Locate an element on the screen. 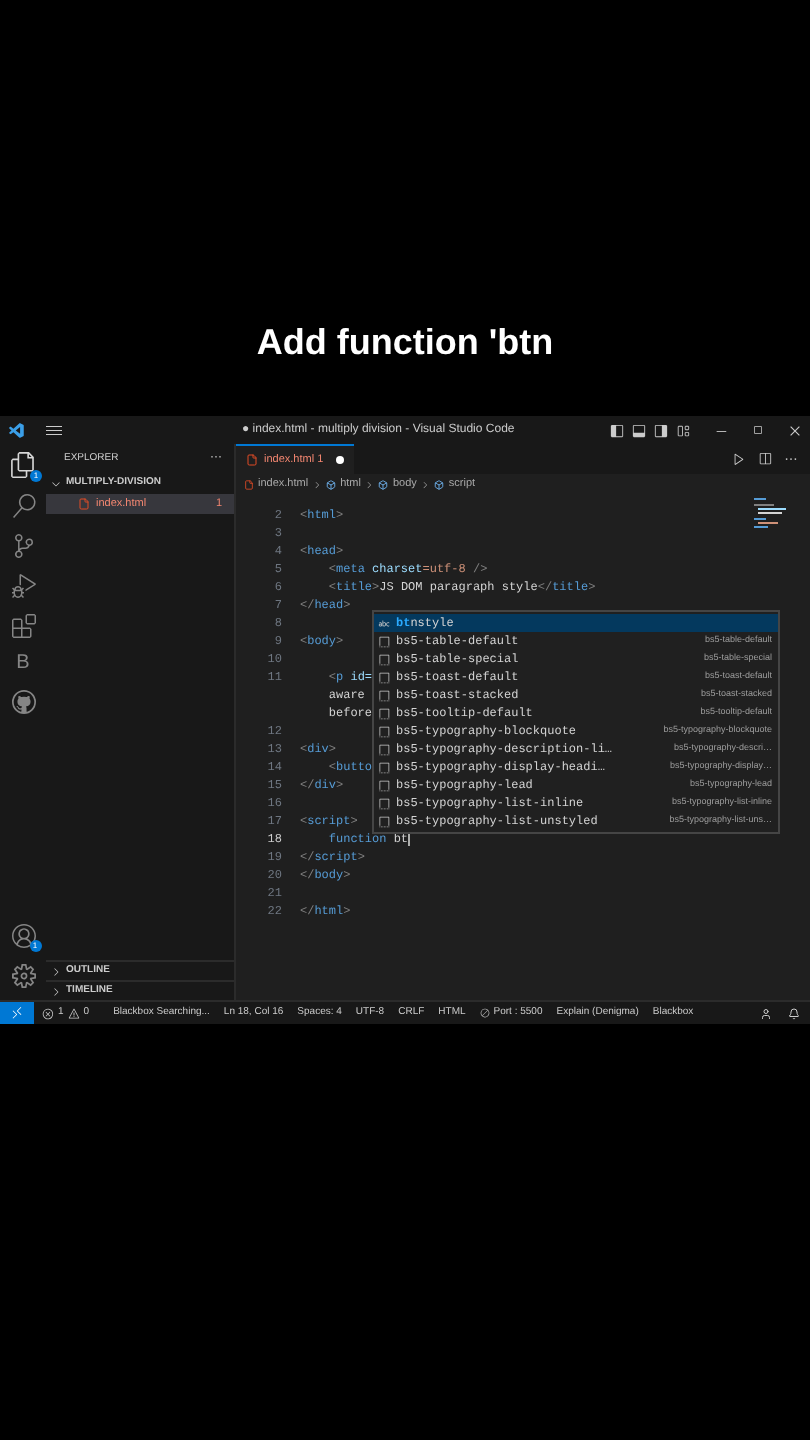 Image resolution: width=810 pixels, height=1440 pixels. remote-icon is located at coordinates (17, 1013).